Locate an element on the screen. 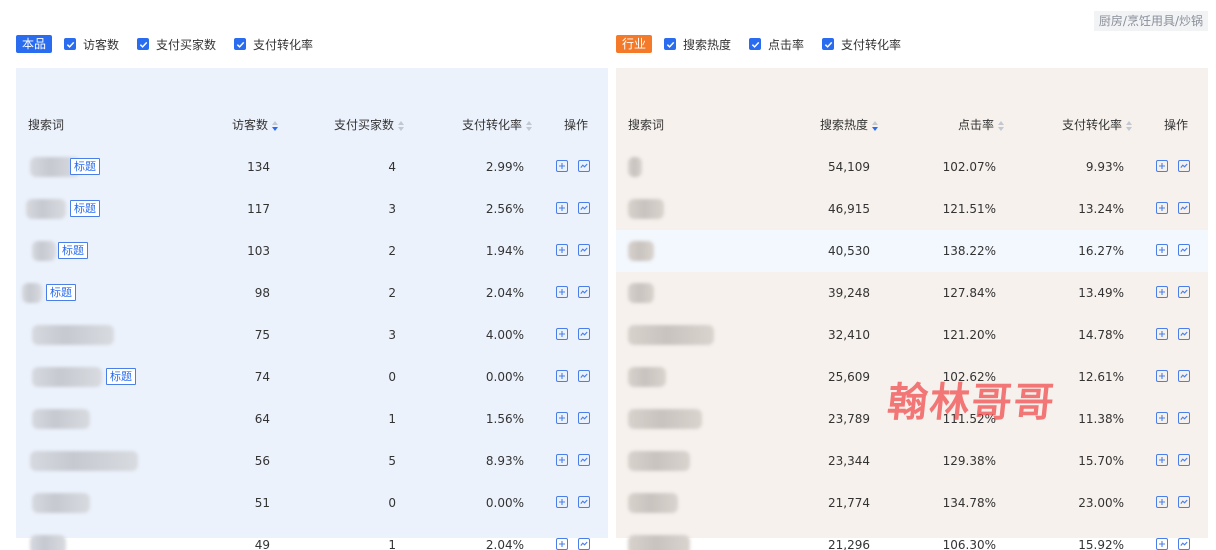 The width and height of the screenshot is (1216, 550). table-row: 标题 98 2 2.04% is located at coordinates (312, 293).